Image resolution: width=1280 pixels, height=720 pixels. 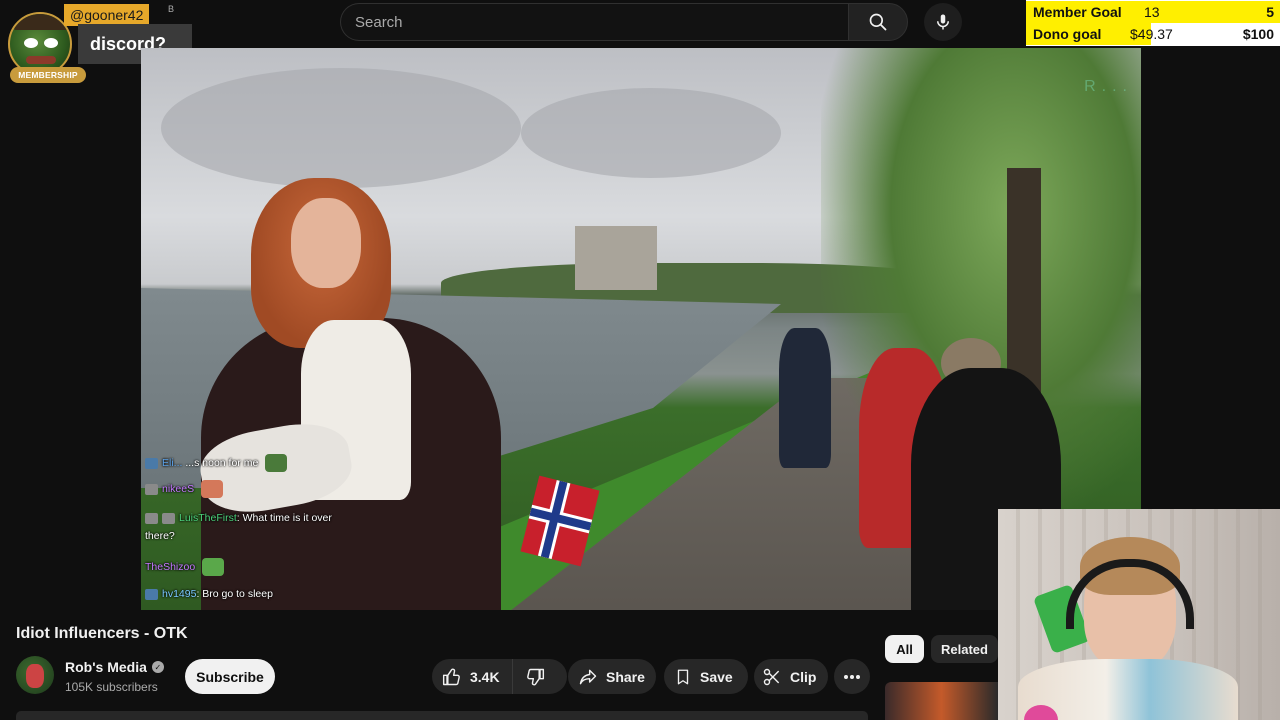 What do you see at coordinates (588, 676) in the screenshot?
I see `share-icon` at bounding box center [588, 676].